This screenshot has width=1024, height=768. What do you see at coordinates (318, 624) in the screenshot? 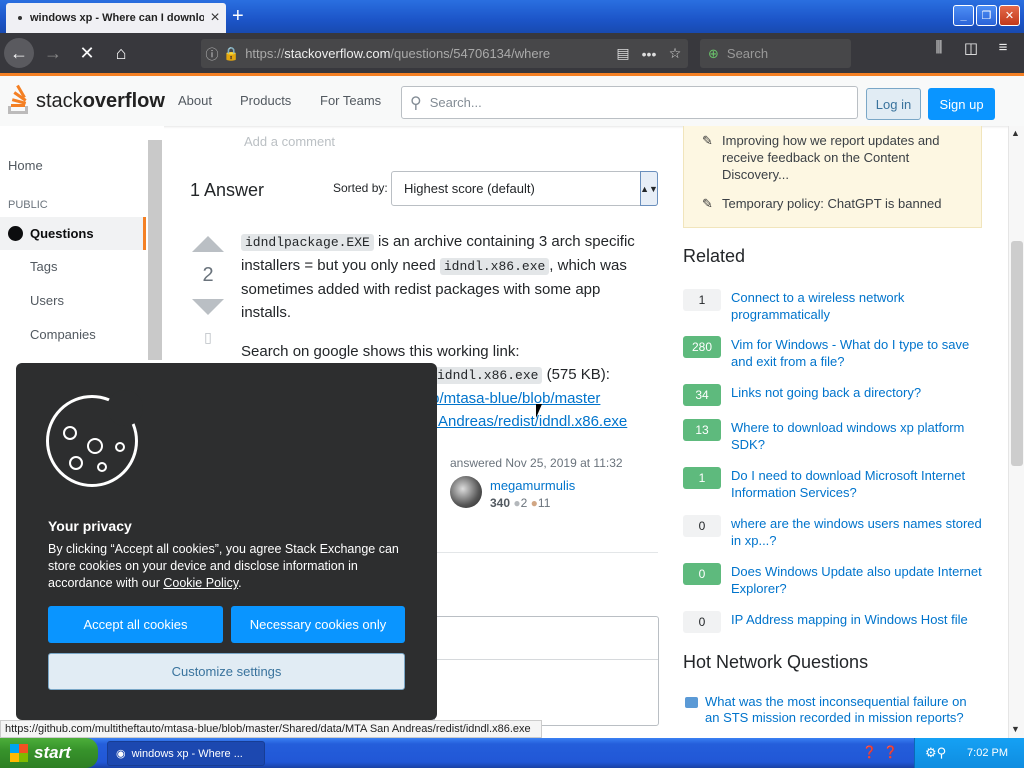
I see `necessary-cookies-button: Necessary cookies only` at bounding box center [318, 624].